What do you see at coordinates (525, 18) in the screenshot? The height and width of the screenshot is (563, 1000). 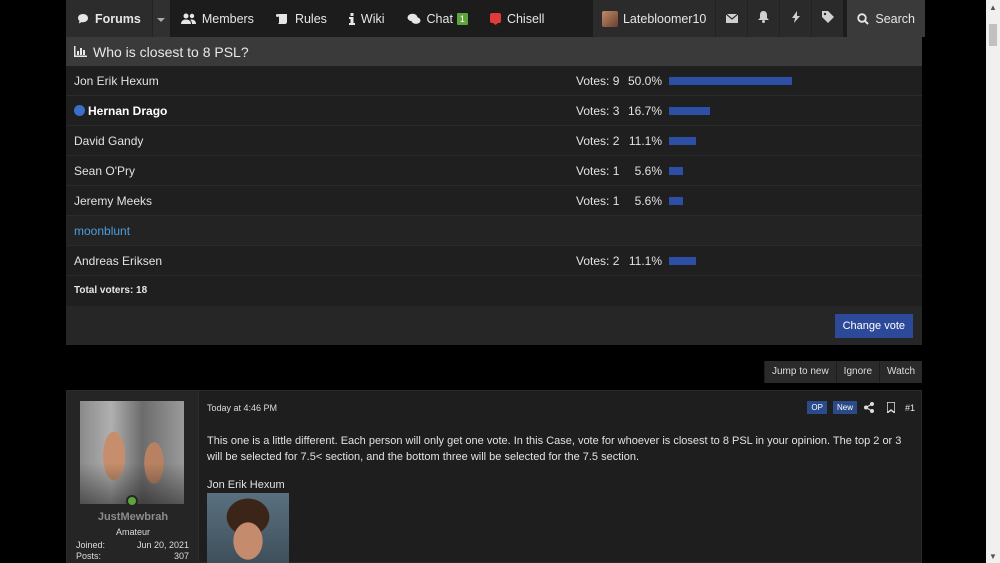 I see `nav-chisell-label: Chisell` at bounding box center [525, 18].